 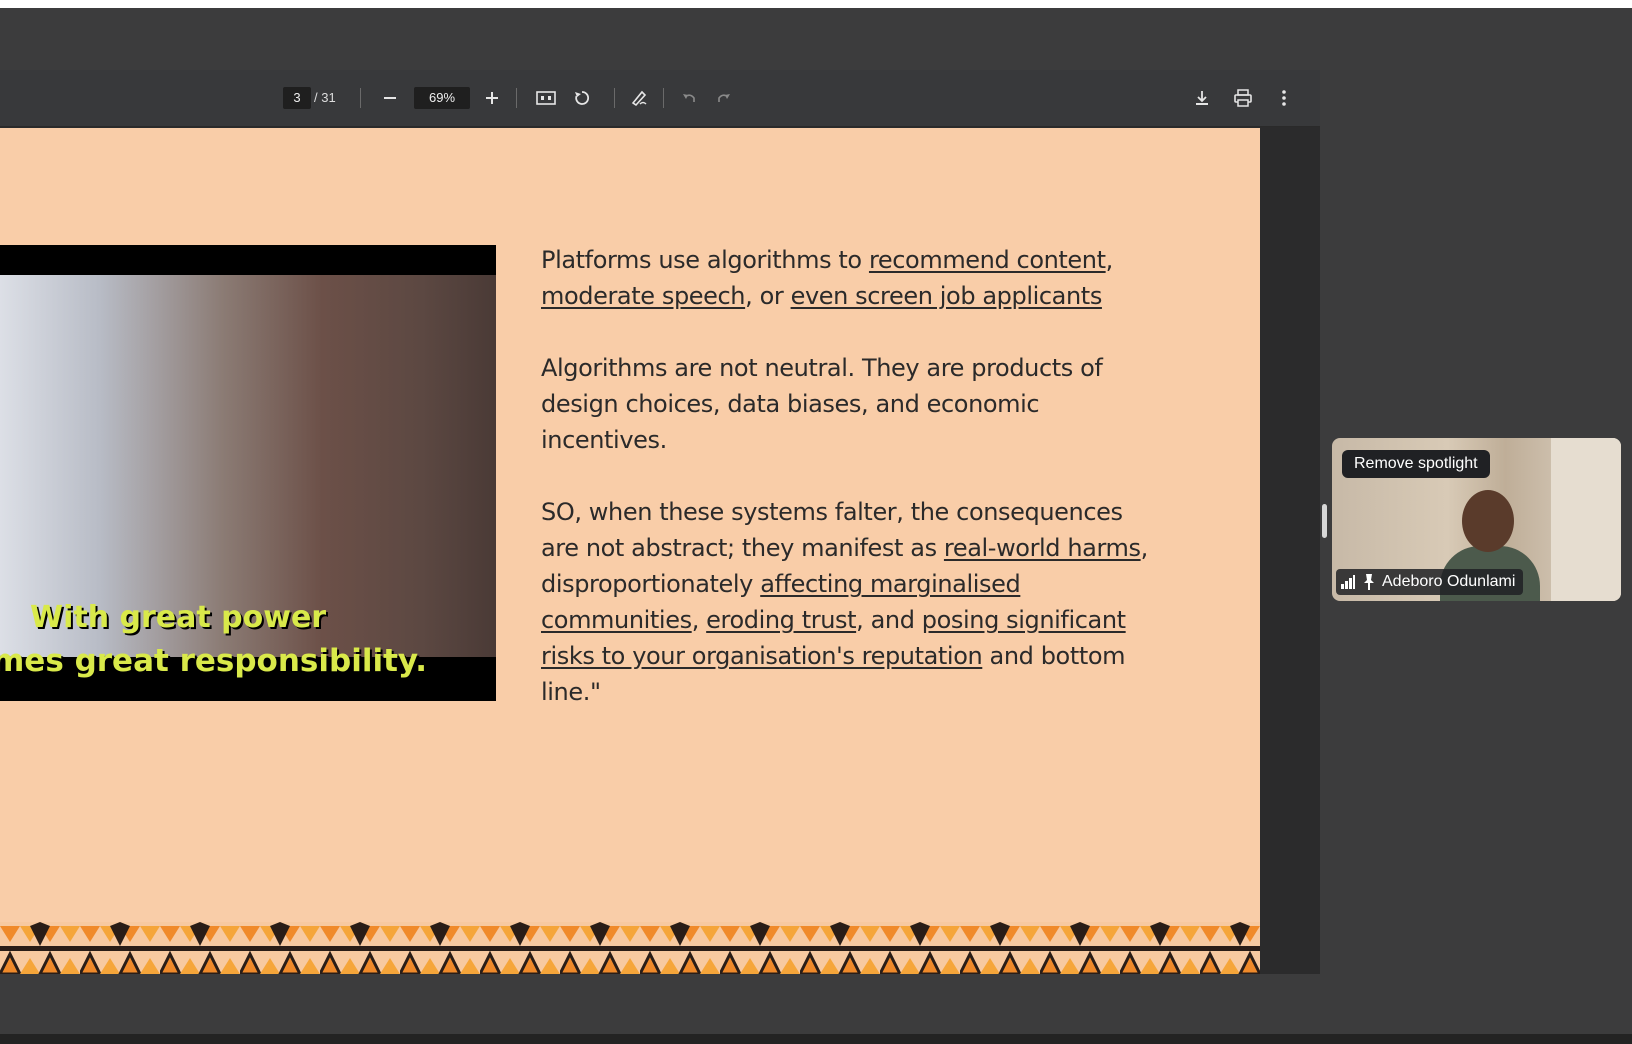 I want to click on fit-page-icon, so click(x=546, y=98).